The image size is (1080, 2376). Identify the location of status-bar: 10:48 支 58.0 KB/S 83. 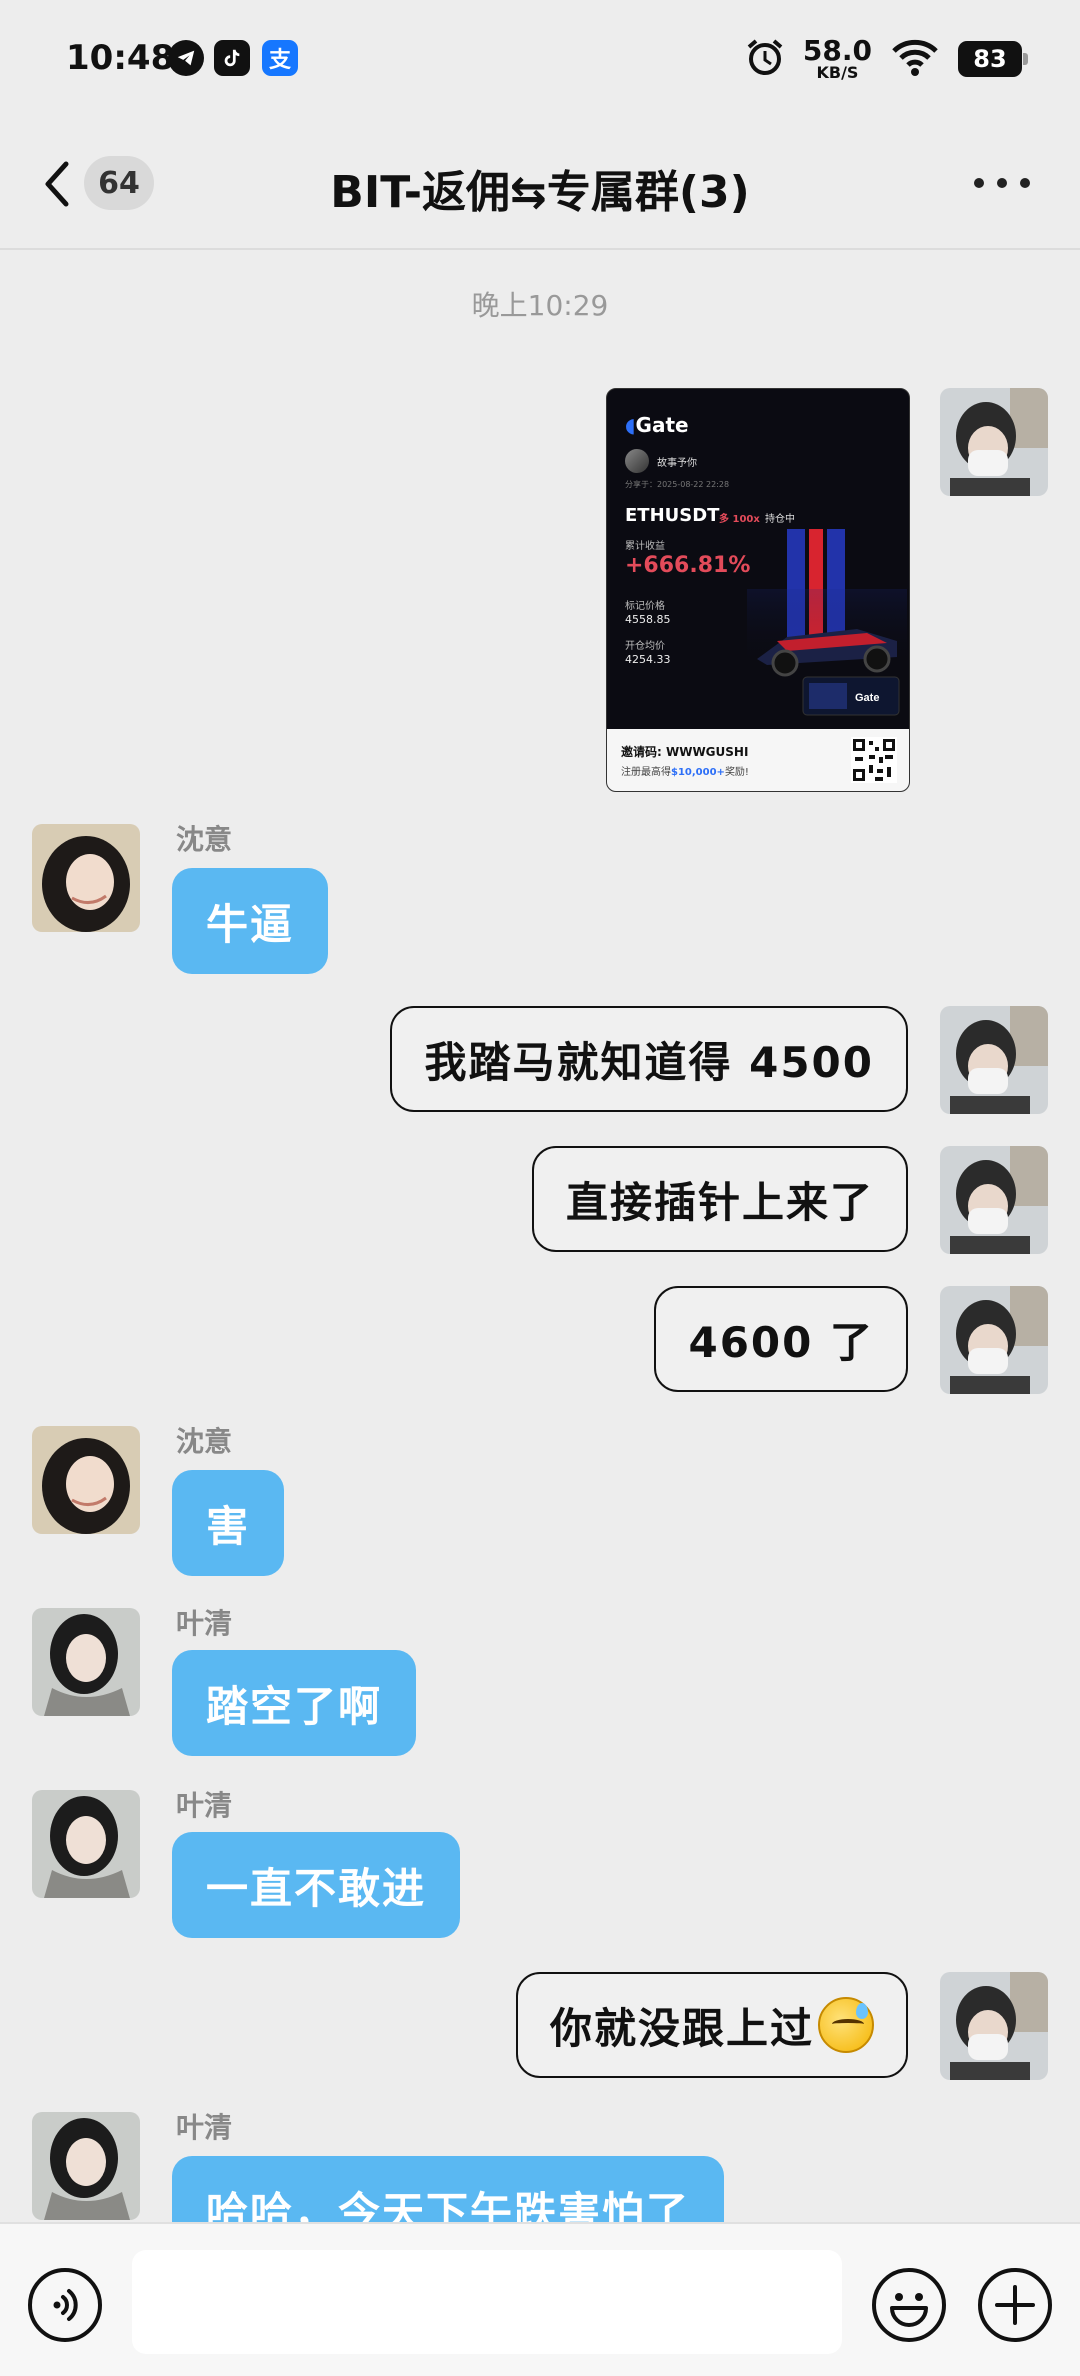
(540, 59).